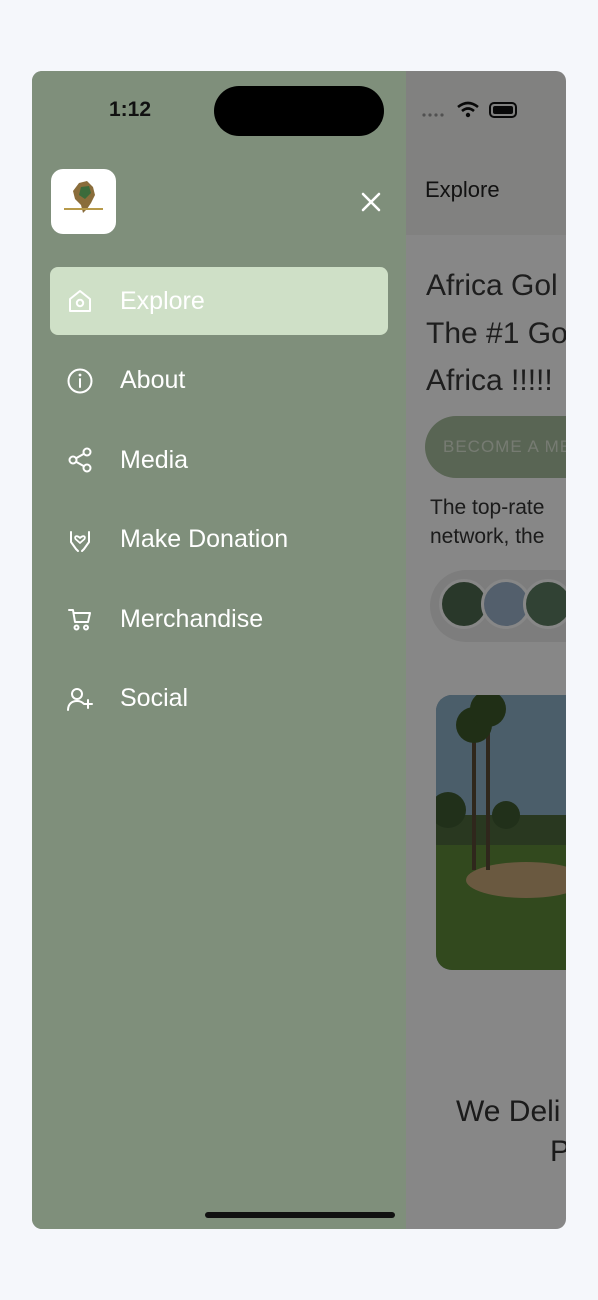 The height and width of the screenshot is (1300, 598). What do you see at coordinates (83, 201) in the screenshot?
I see `app-logo` at bounding box center [83, 201].